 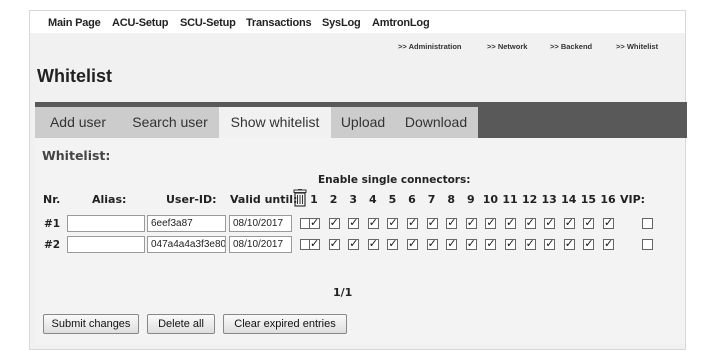 I want to click on nav-main-page: Main Page, so click(x=74, y=23).